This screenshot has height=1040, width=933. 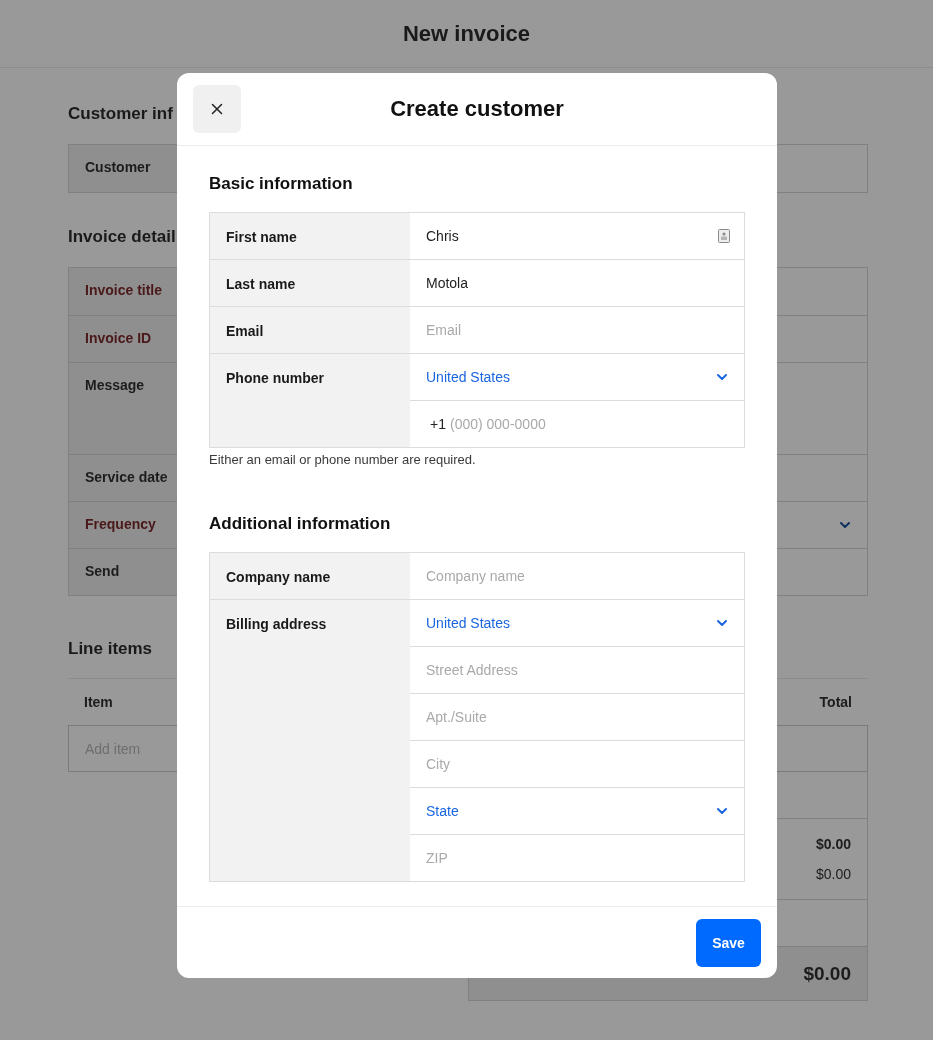 What do you see at coordinates (827, 973) in the screenshot?
I see `total-amount: $0.00` at bounding box center [827, 973].